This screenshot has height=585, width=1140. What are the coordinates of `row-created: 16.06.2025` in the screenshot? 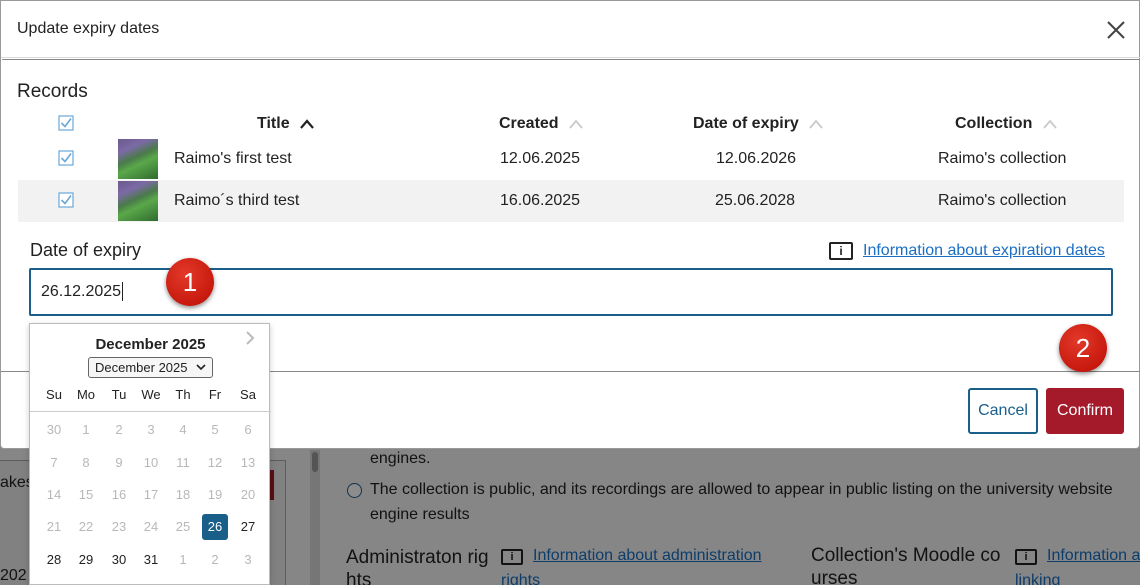 It's located at (540, 200).